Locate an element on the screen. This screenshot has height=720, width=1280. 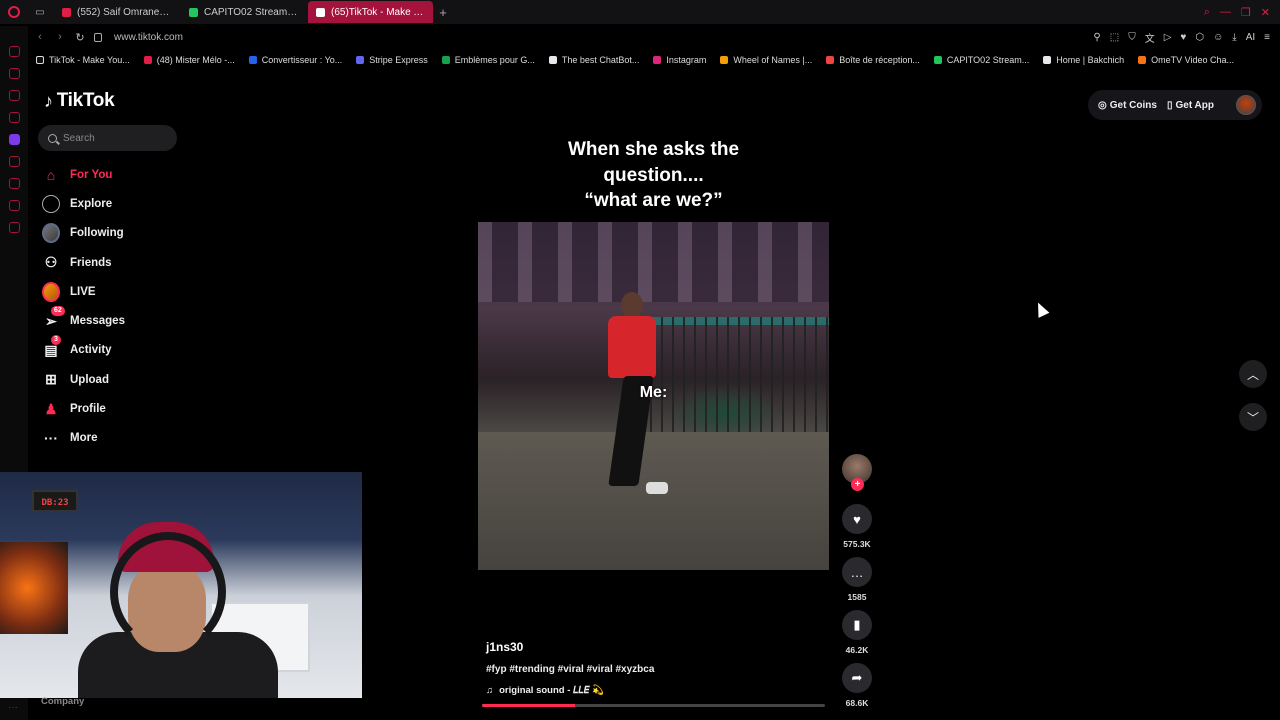
search-bar is located at coordinates (107, 138).